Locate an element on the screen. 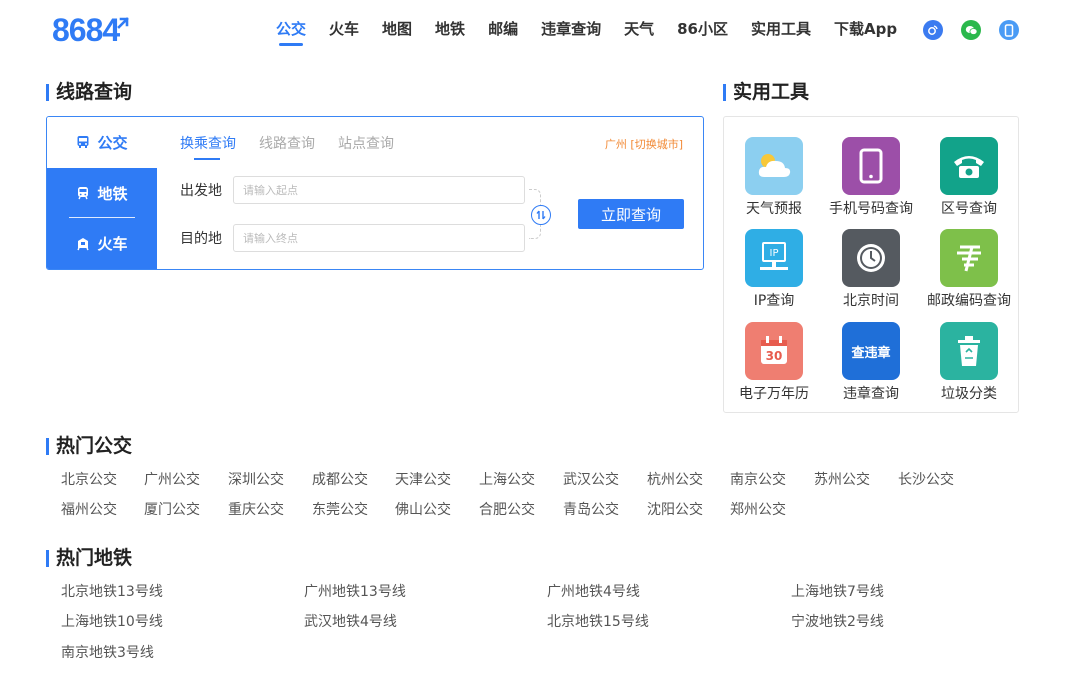  mode-tab-train: 火车 is located at coordinates (102, 243).